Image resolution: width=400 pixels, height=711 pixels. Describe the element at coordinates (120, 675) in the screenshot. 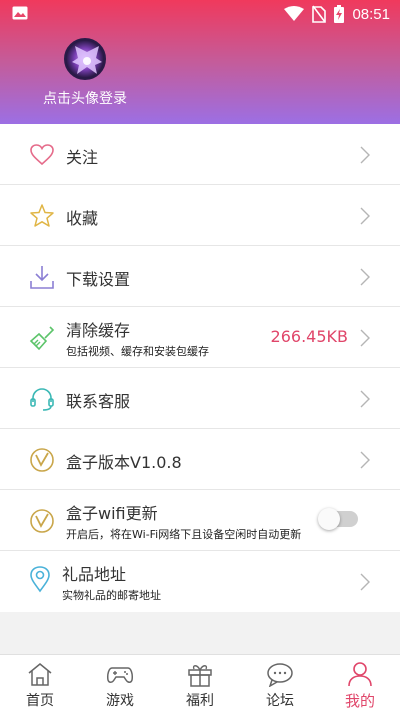

I see `gamepad-icon` at that location.